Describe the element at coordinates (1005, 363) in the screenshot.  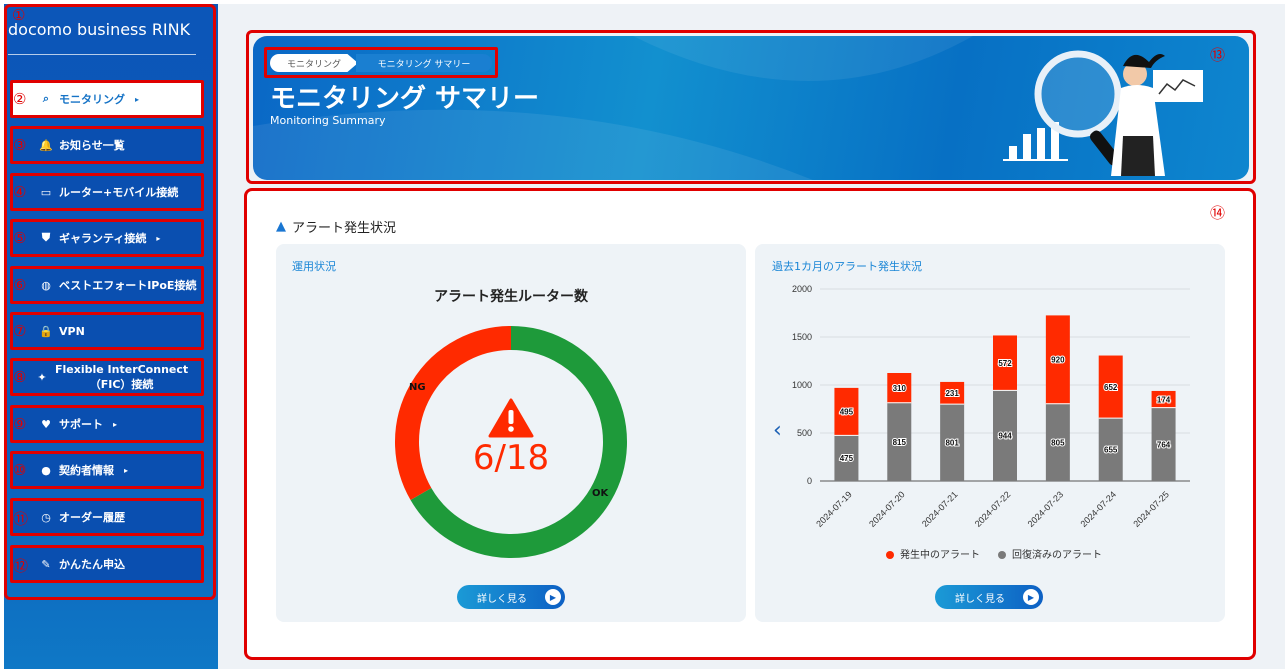
I see `data-label-active: 572` at that location.